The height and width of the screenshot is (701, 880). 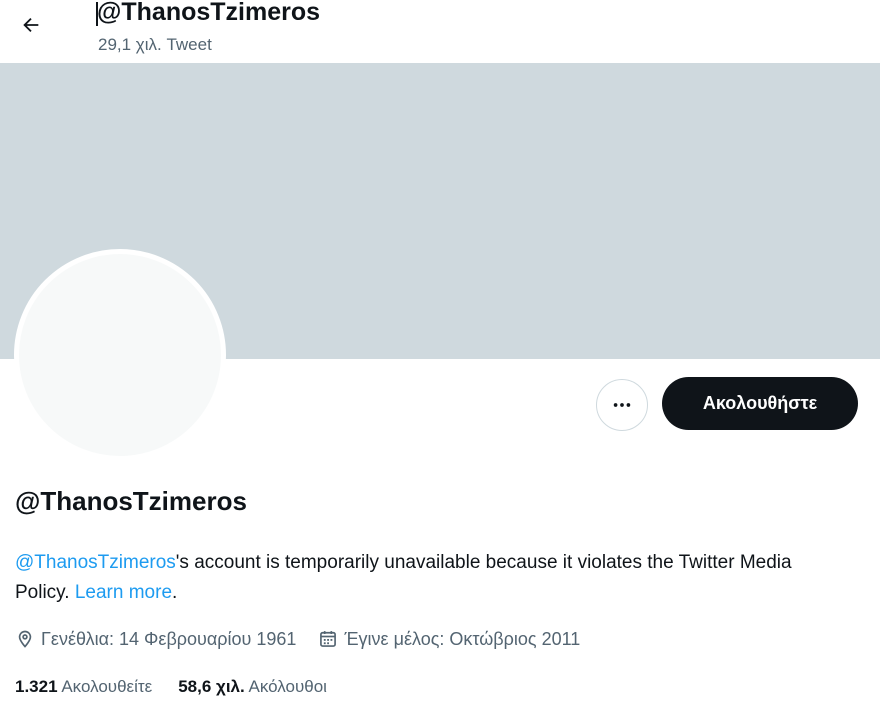 I want to click on header-tweet-count: 29,1 χιλ. Tweet, so click(x=155, y=44).